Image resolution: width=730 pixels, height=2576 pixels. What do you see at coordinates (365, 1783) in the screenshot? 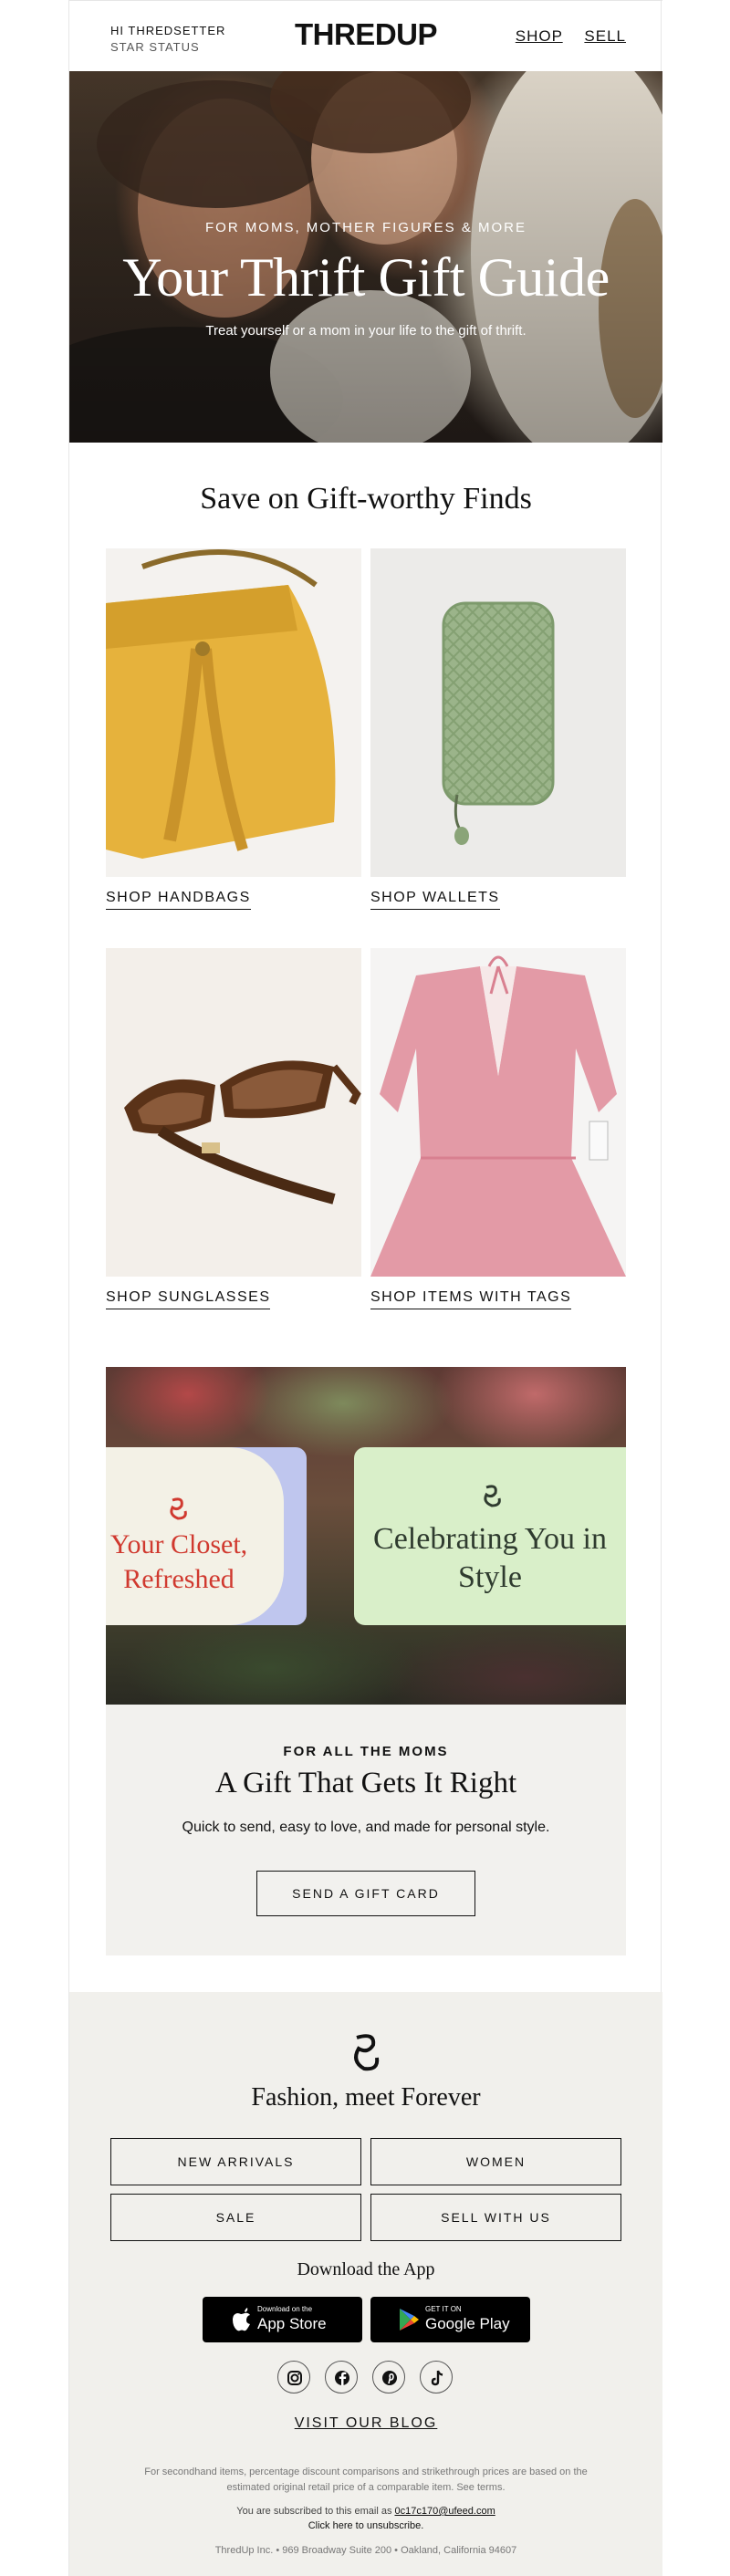
I see `gift-card-title: A Gift That Gets It Right` at bounding box center [365, 1783].